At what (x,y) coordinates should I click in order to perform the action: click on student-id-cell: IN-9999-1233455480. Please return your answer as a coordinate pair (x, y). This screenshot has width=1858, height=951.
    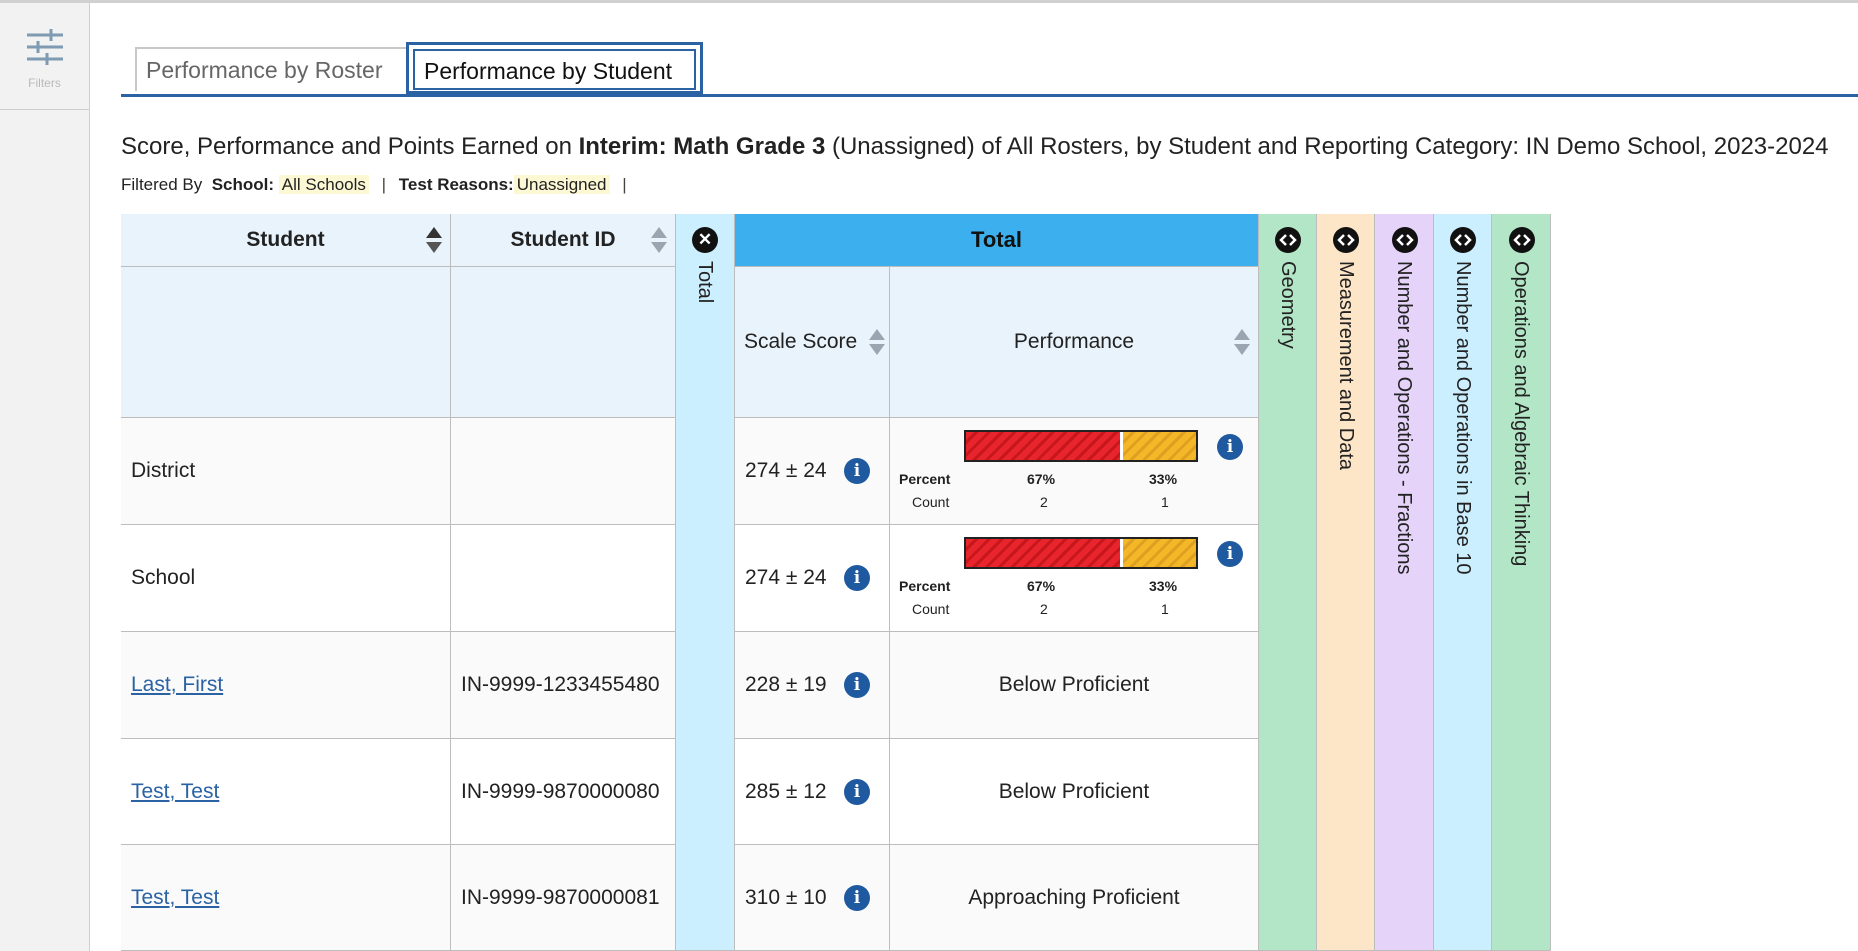
    Looking at the image, I should click on (563, 685).